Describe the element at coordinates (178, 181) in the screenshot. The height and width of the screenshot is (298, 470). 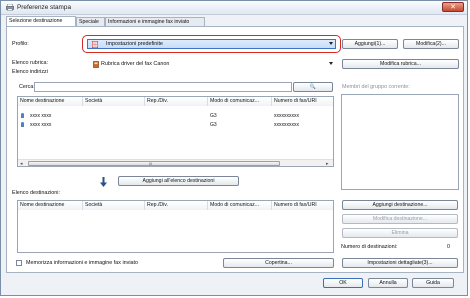
I see `add-to-destination-list-button: Aggiungi all'elenco destinazioni` at that location.